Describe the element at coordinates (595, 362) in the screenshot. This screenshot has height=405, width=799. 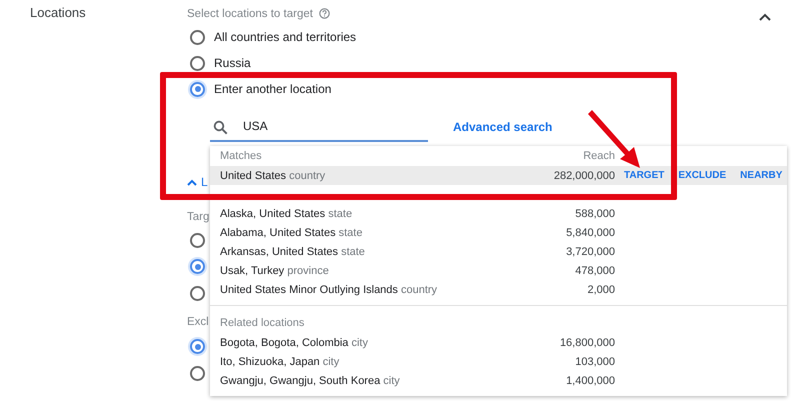
I see `reach-value: 103,000` at that location.